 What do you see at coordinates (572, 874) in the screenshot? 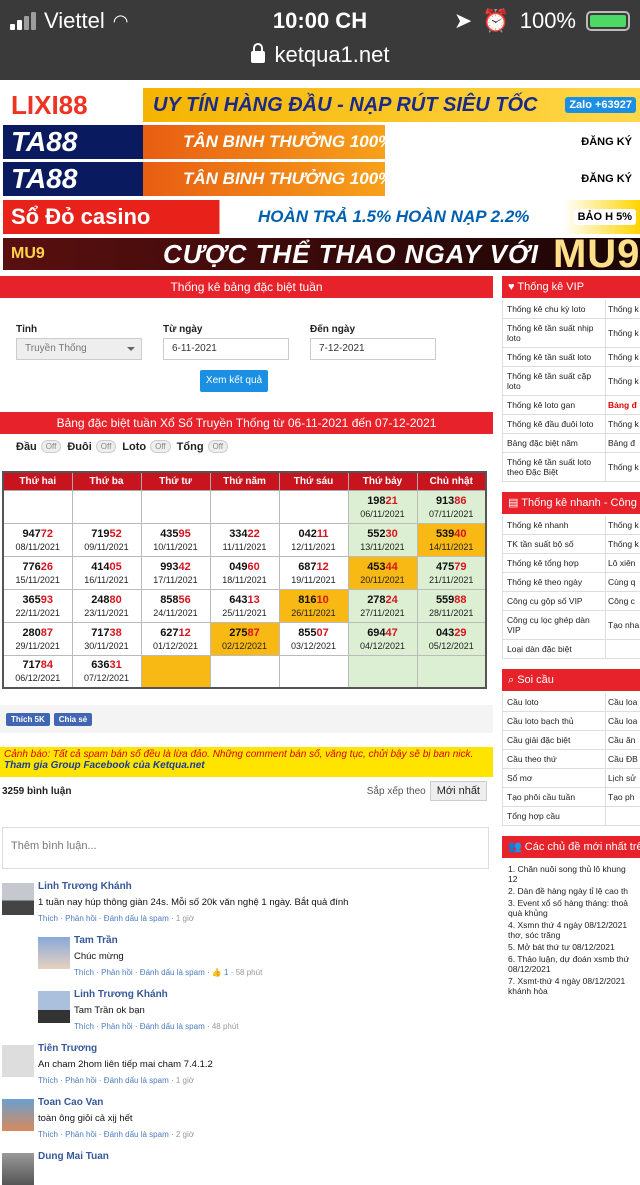
I see `topic-link: 1. Chăn nuôi song thủ lô khung 12` at bounding box center [572, 874].